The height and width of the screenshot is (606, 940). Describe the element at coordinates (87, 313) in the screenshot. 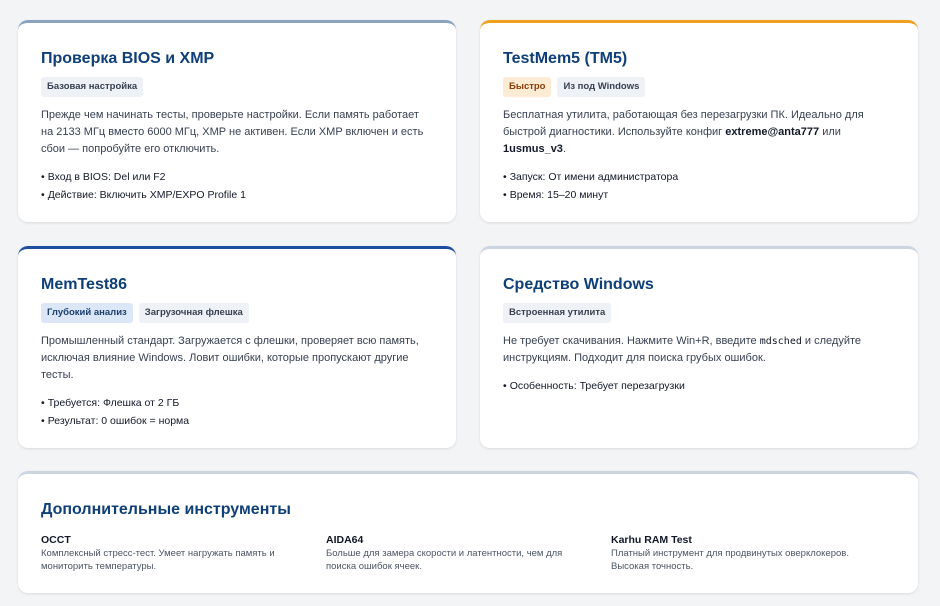

I see `tag-deep-analysis: Глубокий анализ` at that location.